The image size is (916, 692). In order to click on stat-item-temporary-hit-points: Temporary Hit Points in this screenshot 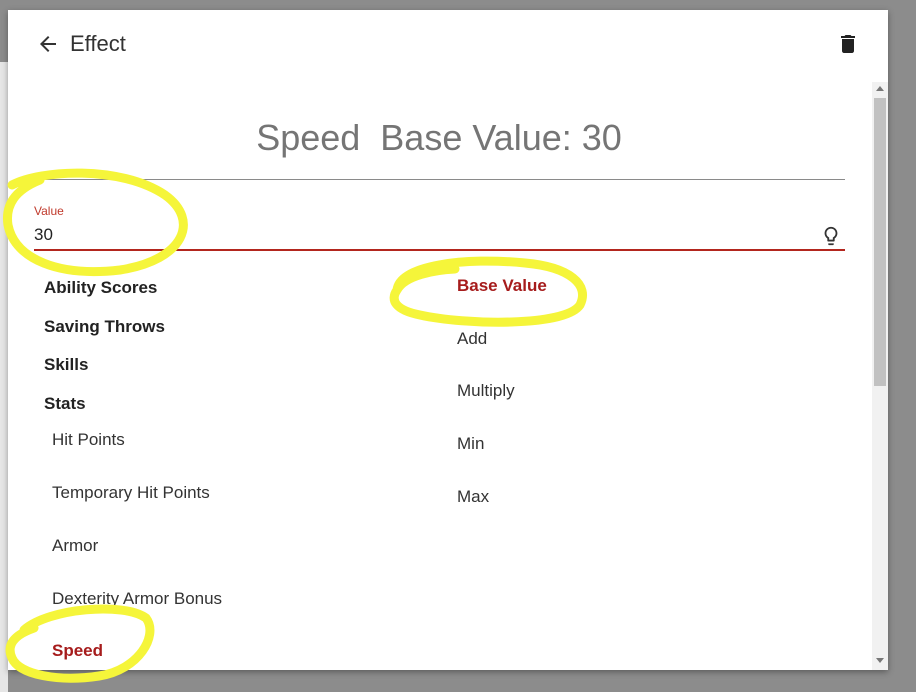, I will do `click(131, 493)`.